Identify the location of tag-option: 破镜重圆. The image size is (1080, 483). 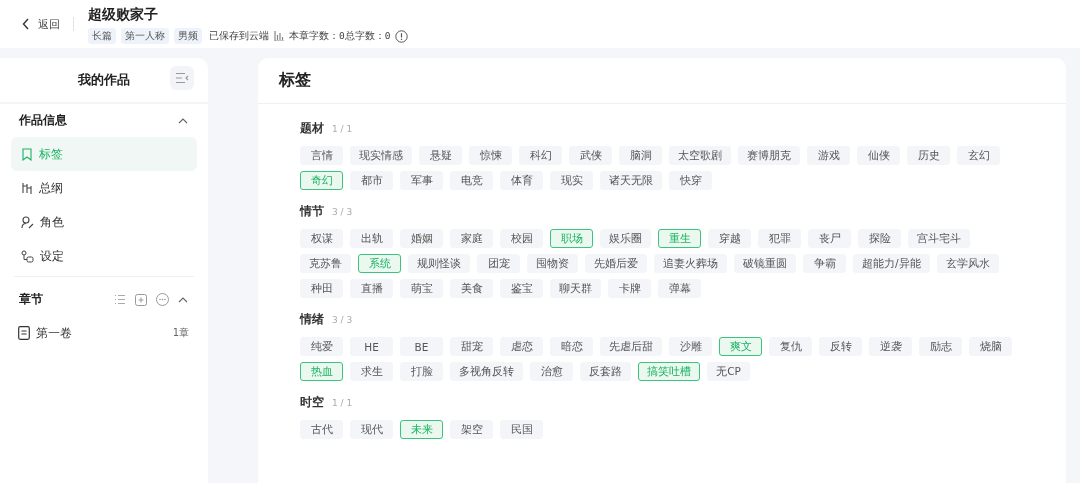
(765, 263).